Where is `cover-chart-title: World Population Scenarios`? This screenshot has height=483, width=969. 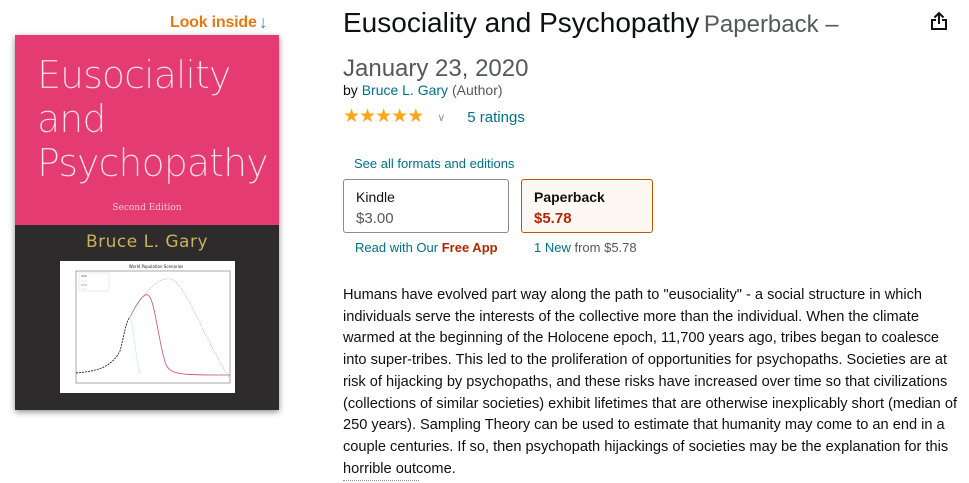
cover-chart-title: World Population Scenarios is located at coordinates (156, 266).